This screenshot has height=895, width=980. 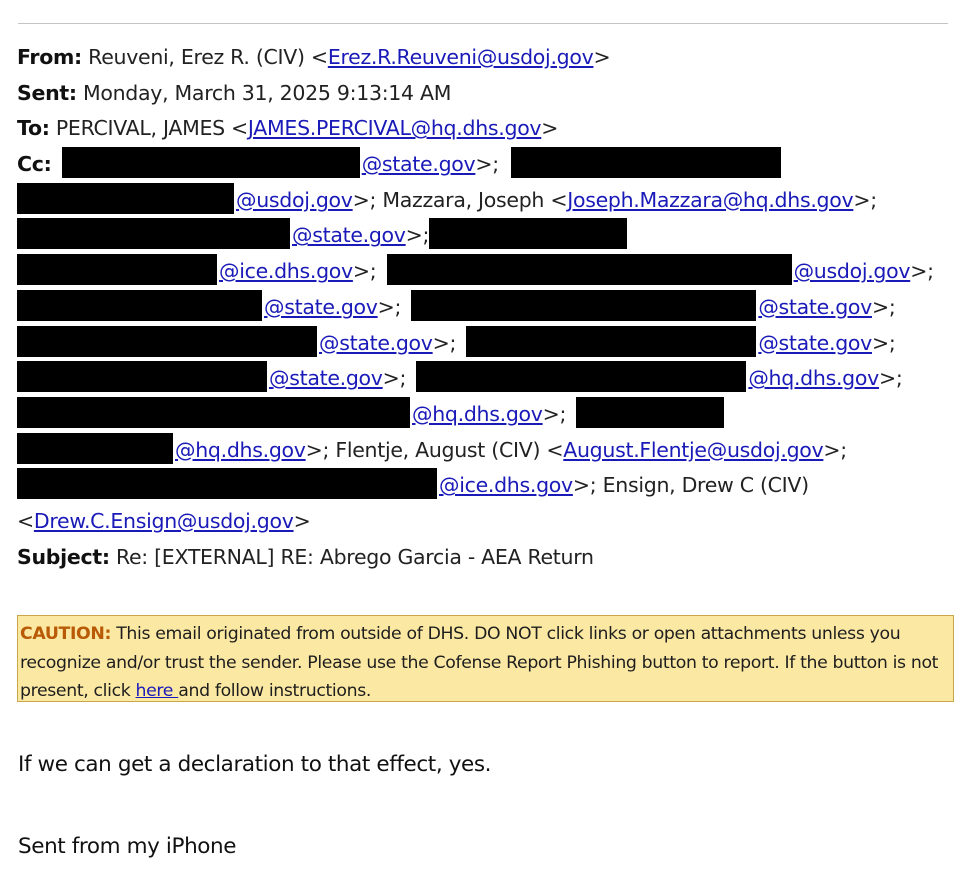 What do you see at coordinates (34, 164) in the screenshot?
I see `cc-label: Cc:` at bounding box center [34, 164].